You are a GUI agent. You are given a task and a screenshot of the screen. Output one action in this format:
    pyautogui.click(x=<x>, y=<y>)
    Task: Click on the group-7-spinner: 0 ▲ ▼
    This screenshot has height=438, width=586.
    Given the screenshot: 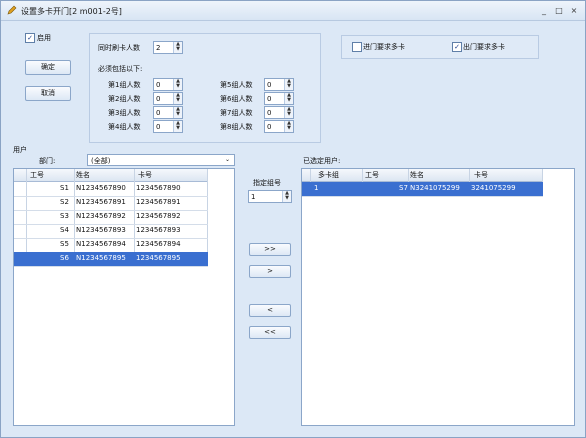 What is the action you would take?
    pyautogui.click(x=279, y=112)
    